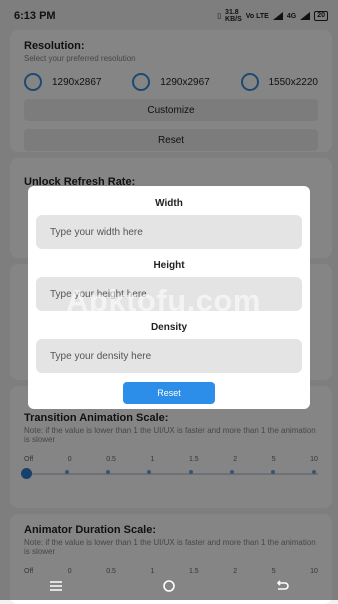  What do you see at coordinates (169, 265) in the screenshot?
I see `height-label: Height` at bounding box center [169, 265].